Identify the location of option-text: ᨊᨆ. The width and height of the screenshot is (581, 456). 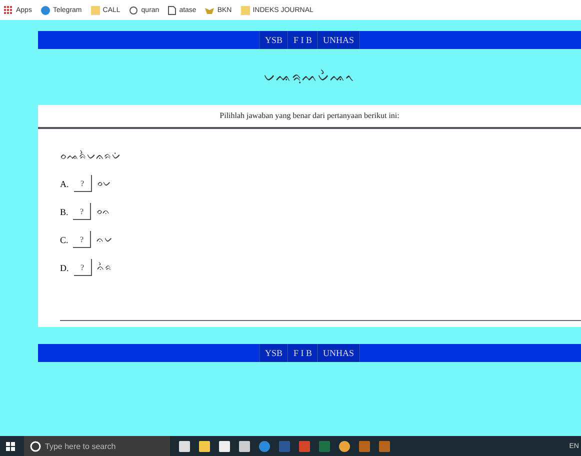
(104, 239).